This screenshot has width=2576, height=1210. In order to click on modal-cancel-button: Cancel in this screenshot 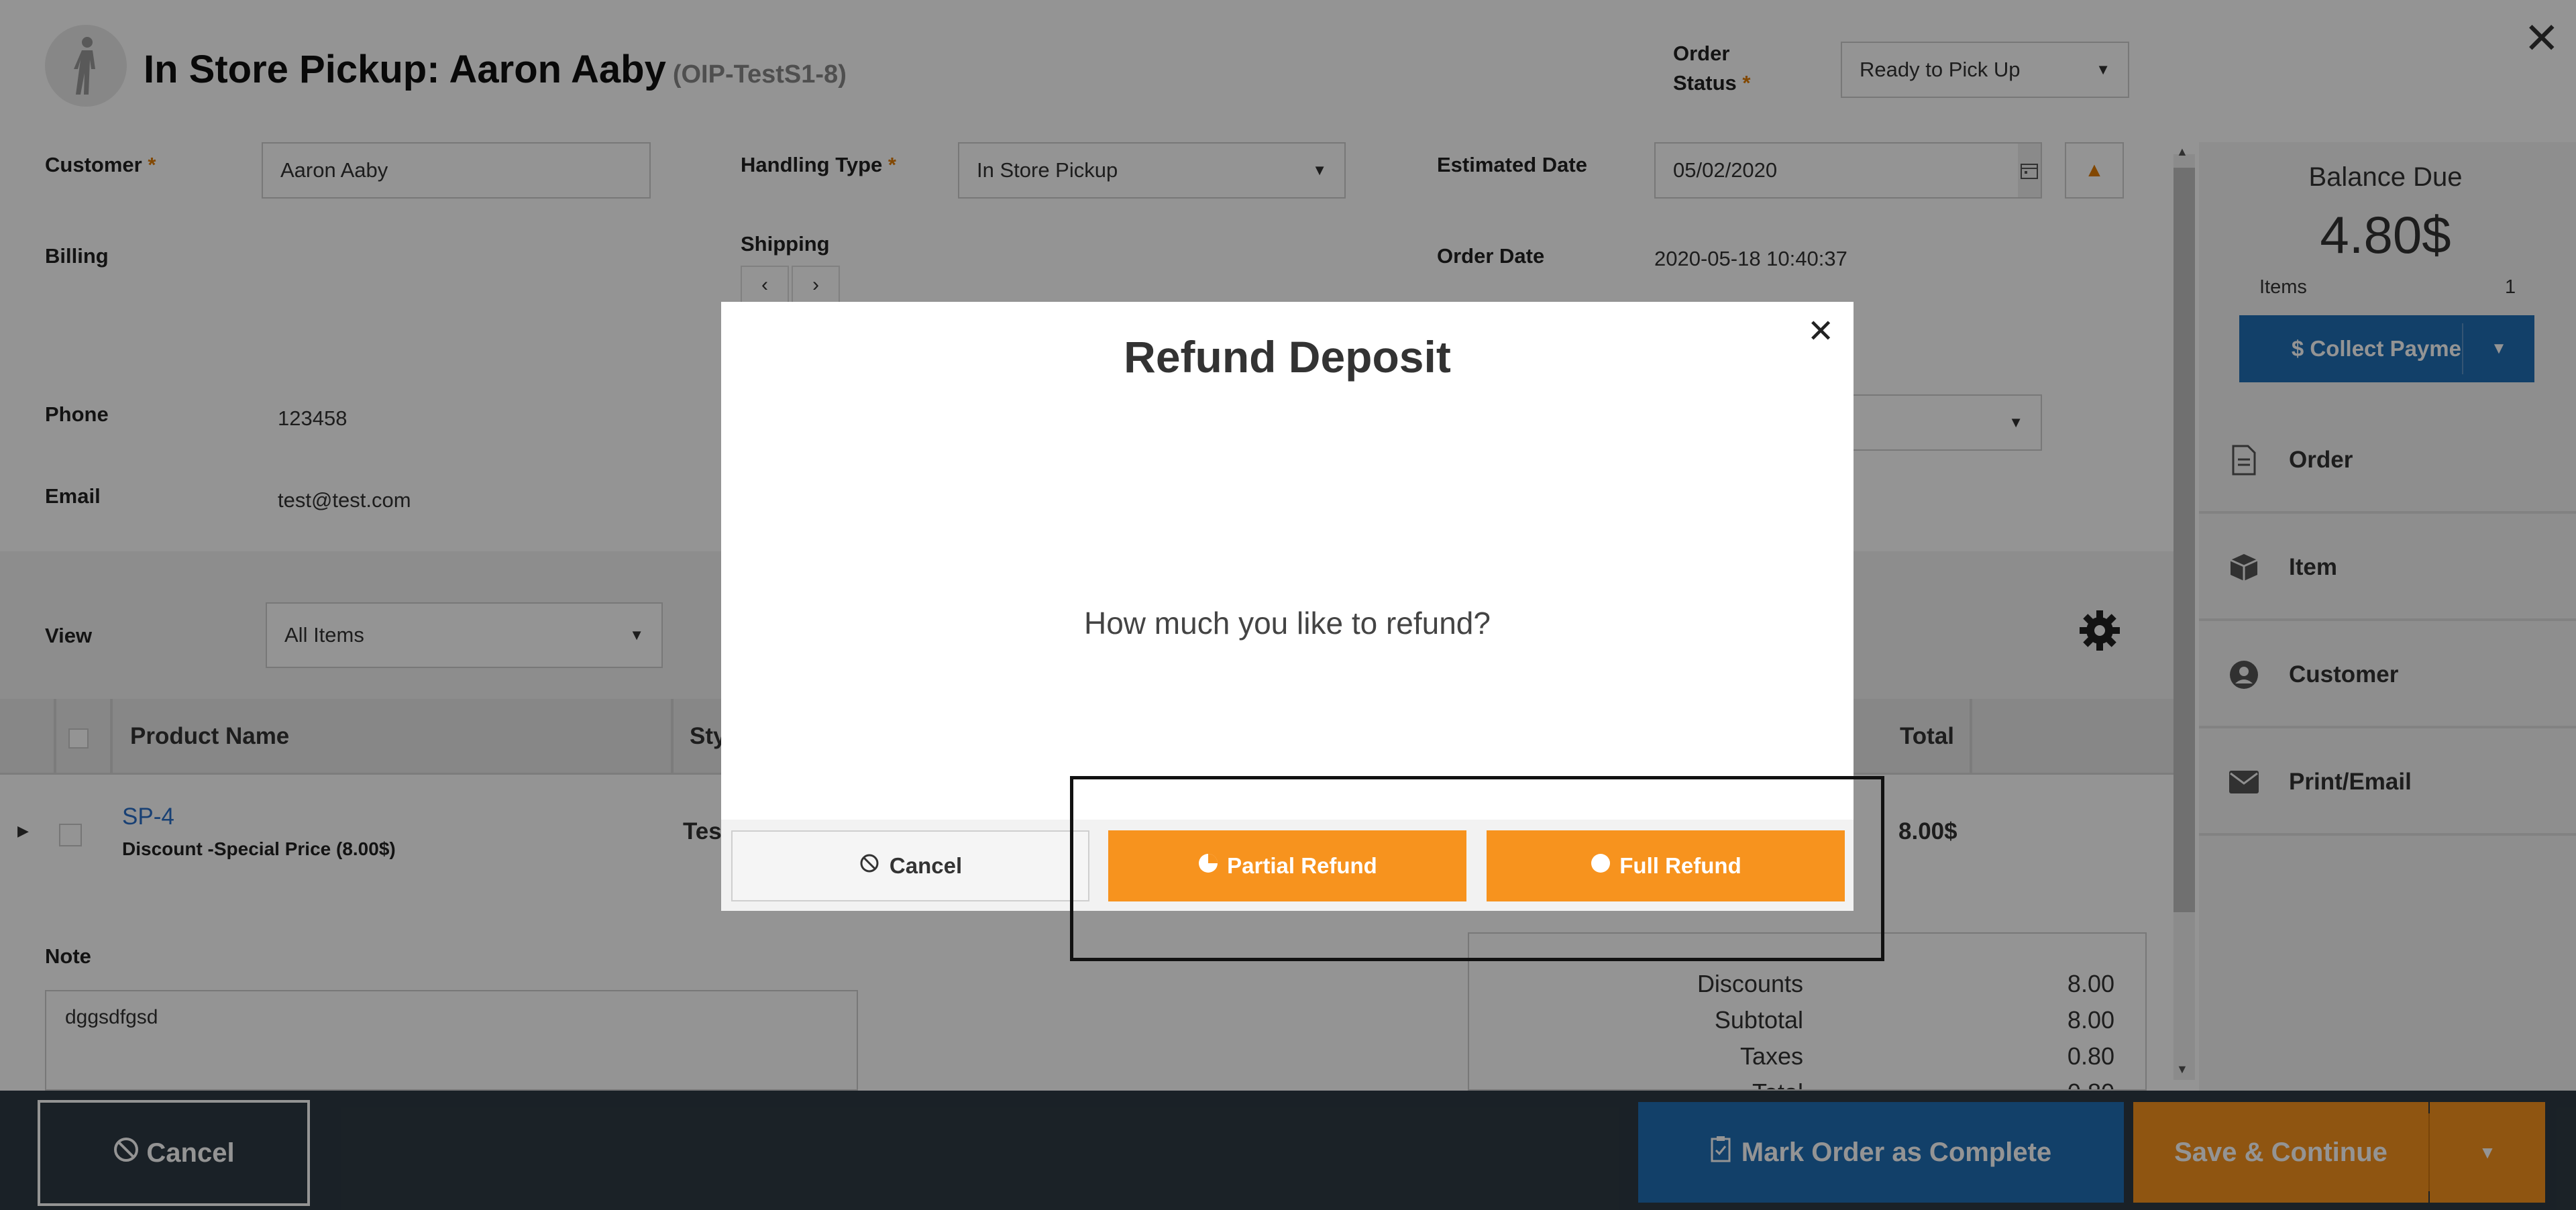, I will do `click(910, 866)`.